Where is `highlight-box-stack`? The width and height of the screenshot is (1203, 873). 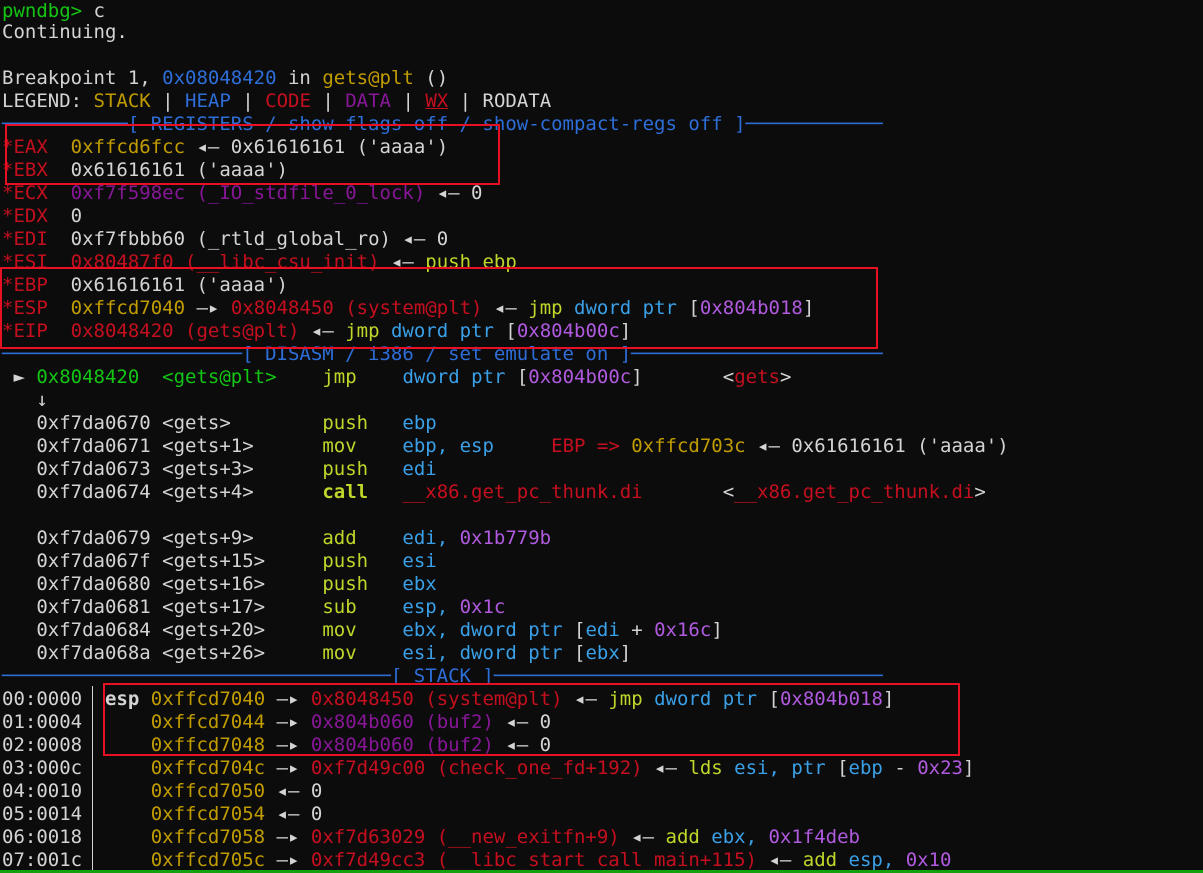
highlight-box-stack is located at coordinates (531, 719).